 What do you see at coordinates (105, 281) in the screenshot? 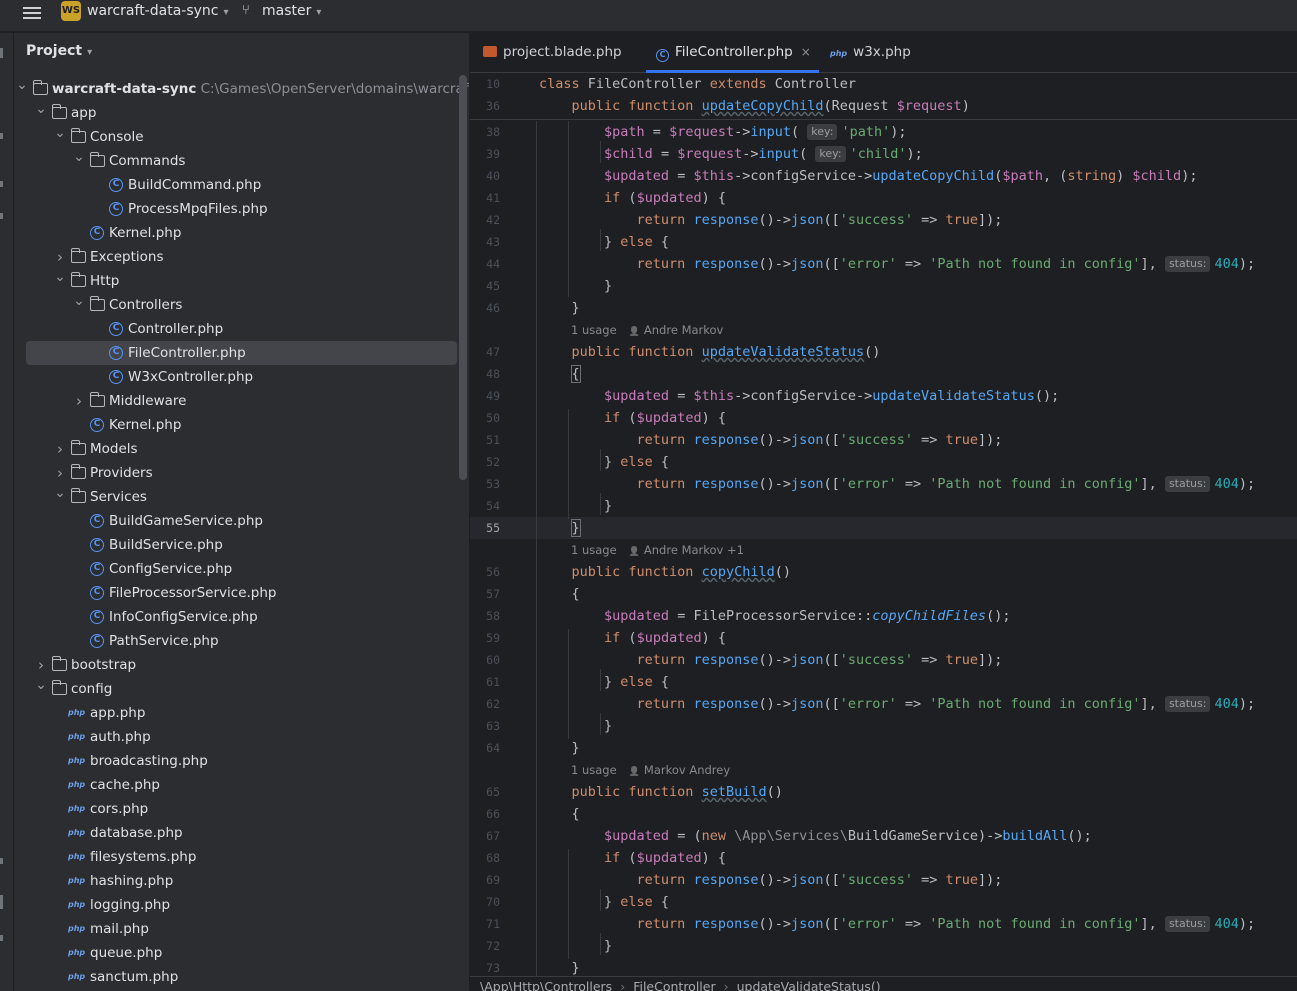
I see `tree-item-label: Http` at bounding box center [105, 281].